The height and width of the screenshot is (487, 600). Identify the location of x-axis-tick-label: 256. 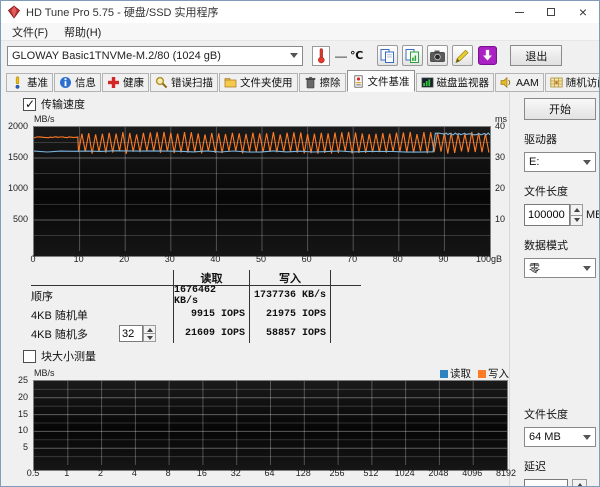
(337, 473).